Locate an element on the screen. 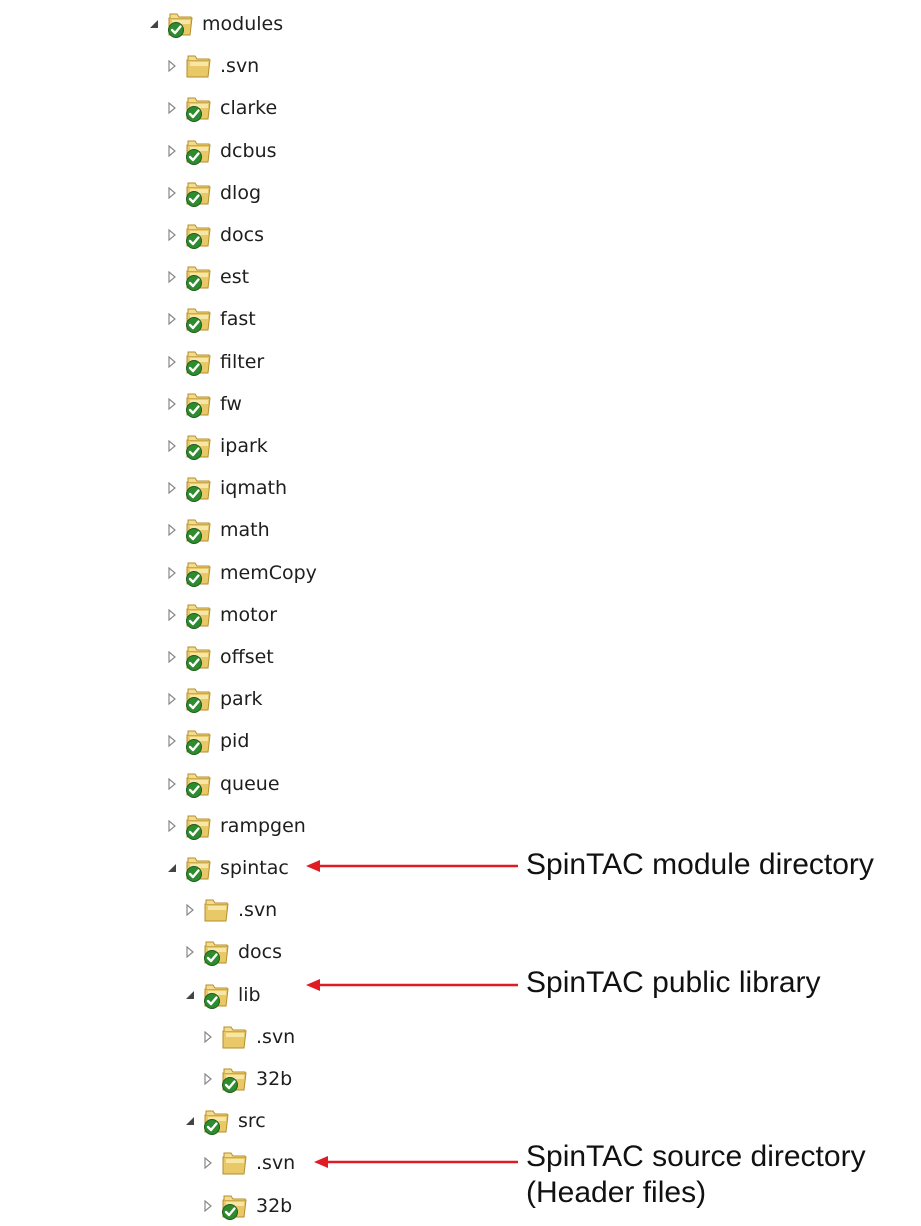 The image size is (921, 1226). tree-row-lib: lib is located at coordinates (221, 995).